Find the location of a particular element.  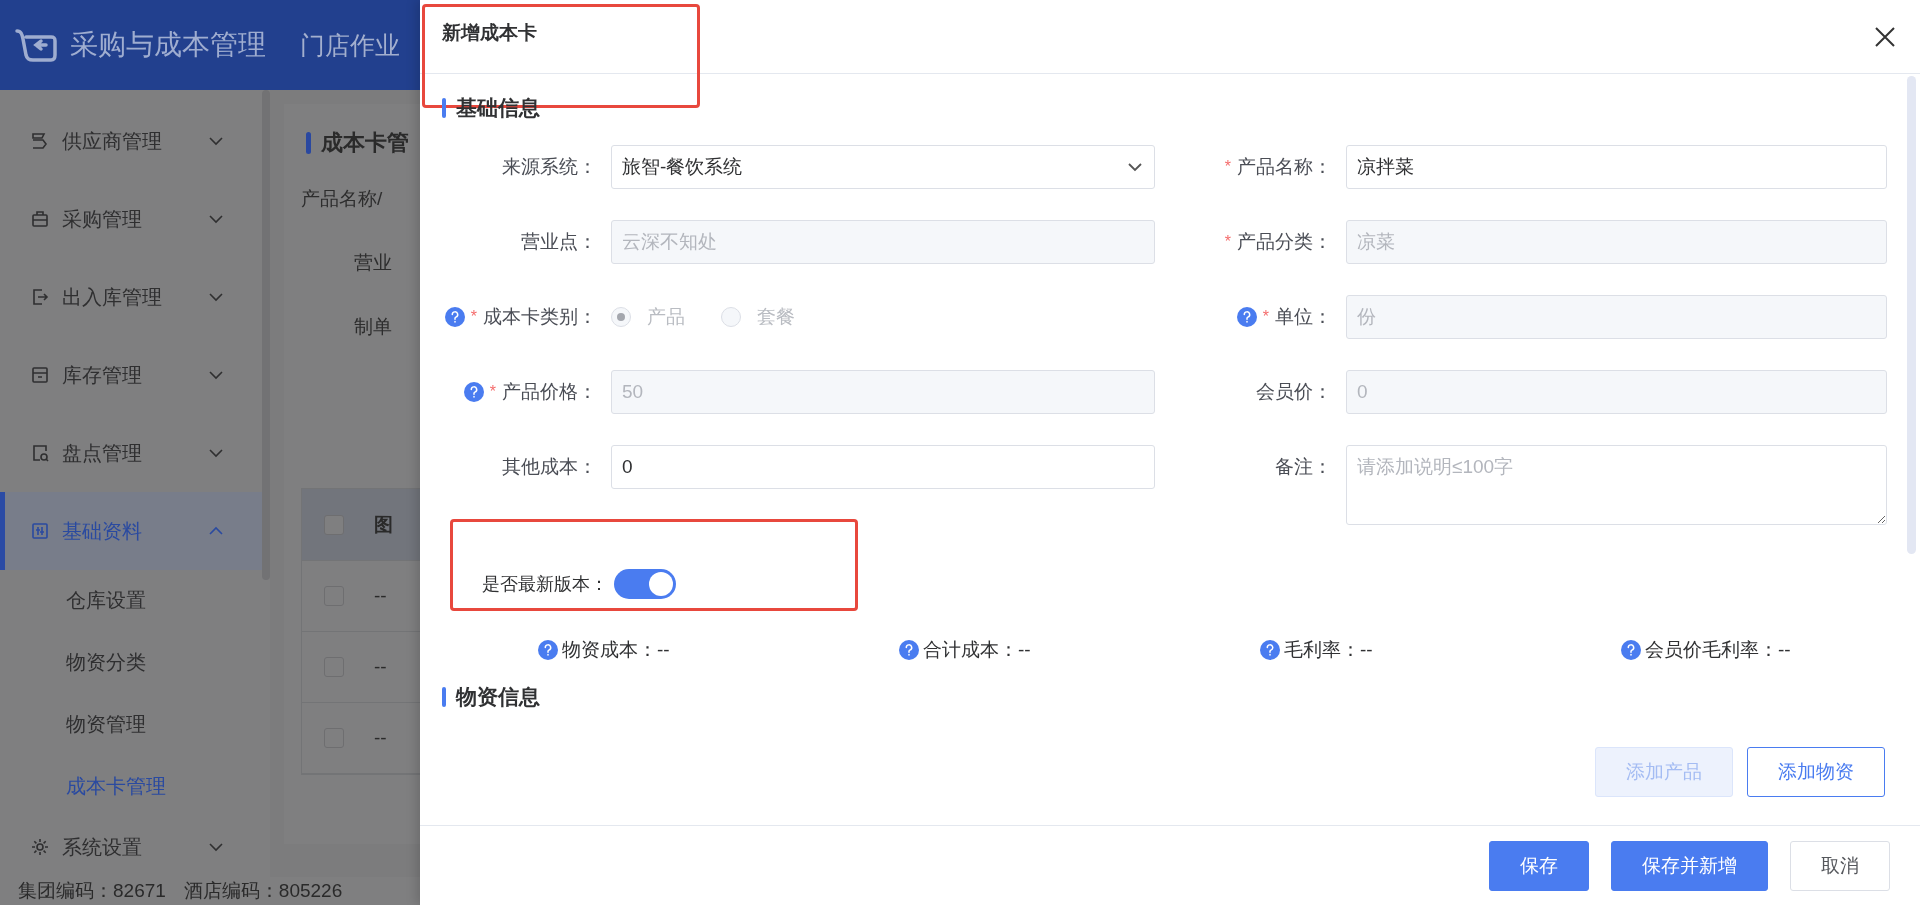

sidebar-item: 出入库管理 is located at coordinates (131, 297).